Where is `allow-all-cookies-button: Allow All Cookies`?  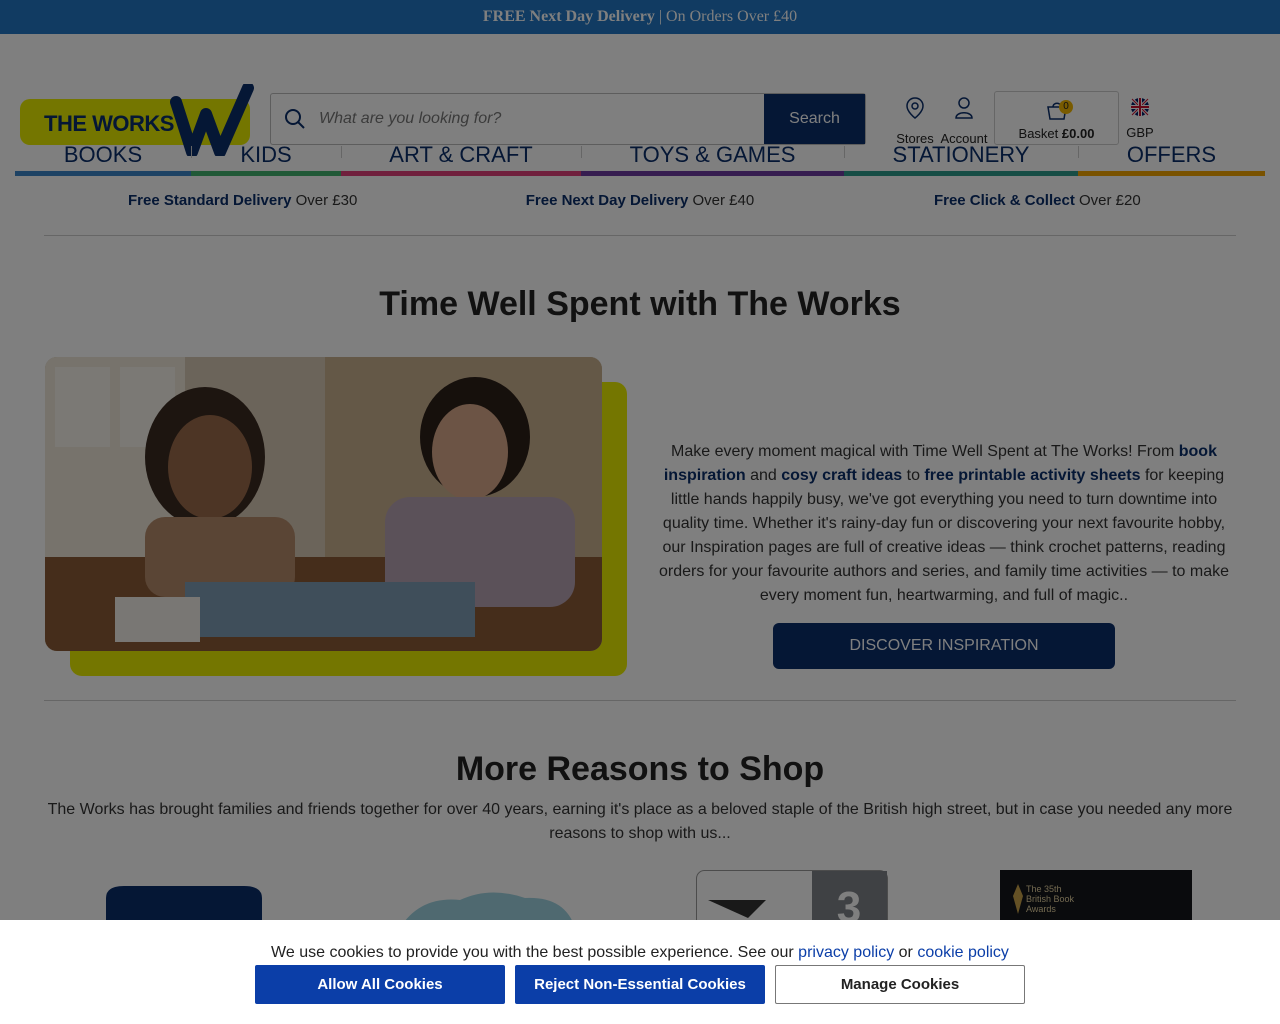 allow-all-cookies-button: Allow All Cookies is located at coordinates (380, 984).